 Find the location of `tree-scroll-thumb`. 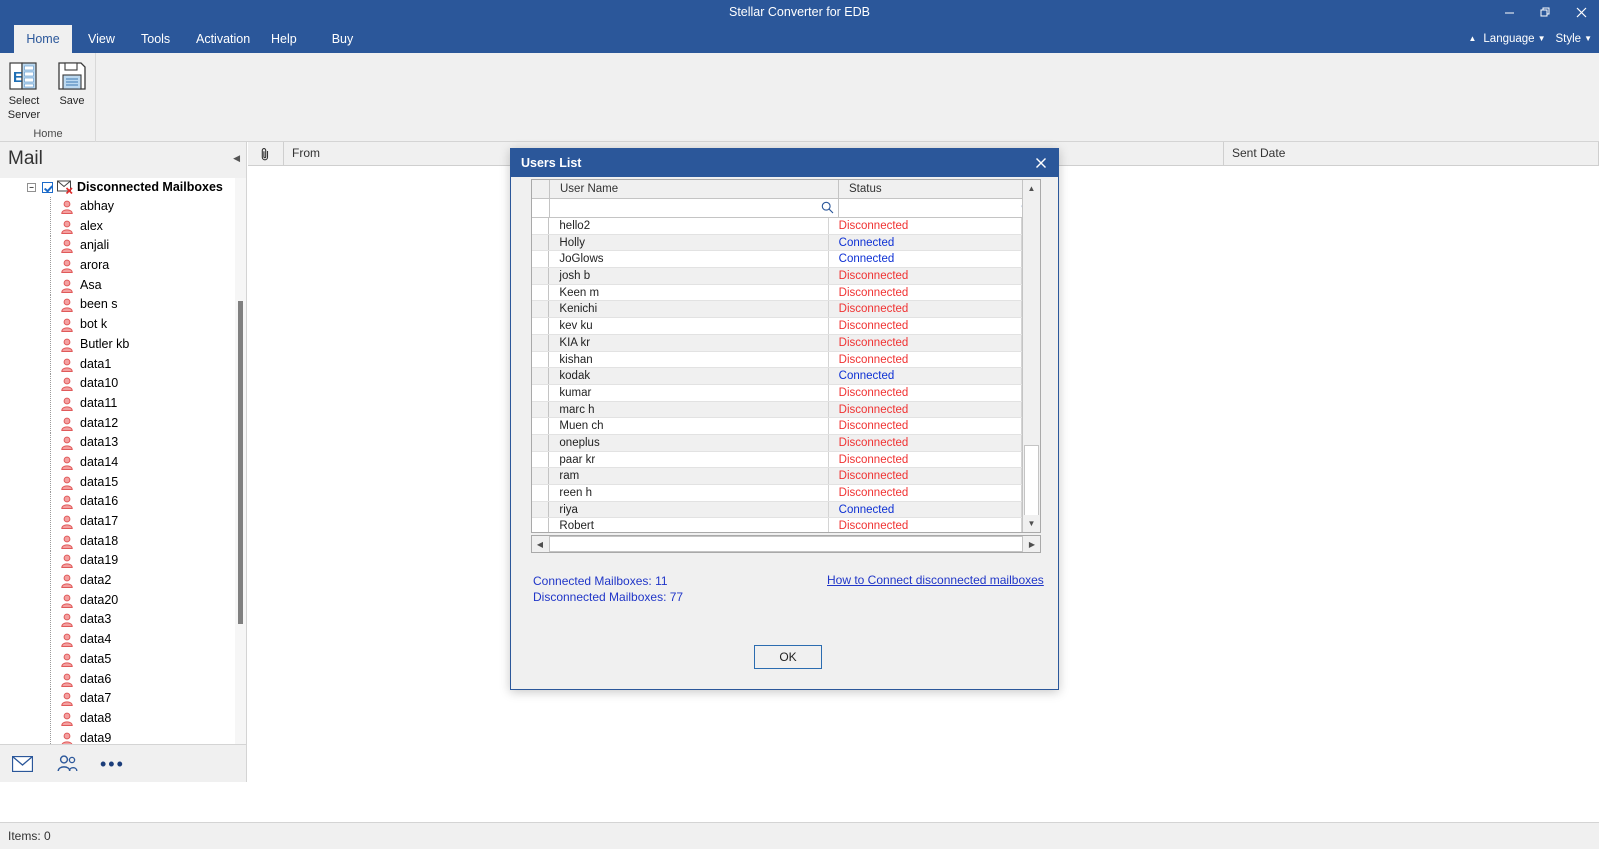

tree-scroll-thumb is located at coordinates (240, 462).